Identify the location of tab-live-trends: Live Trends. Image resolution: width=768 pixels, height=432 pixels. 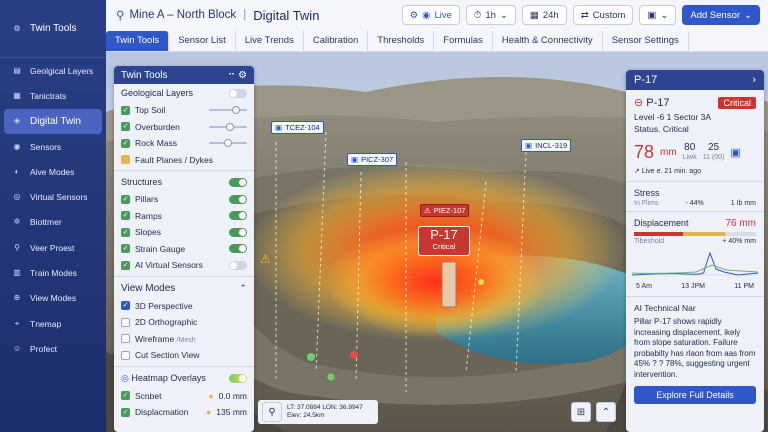
(270, 41).